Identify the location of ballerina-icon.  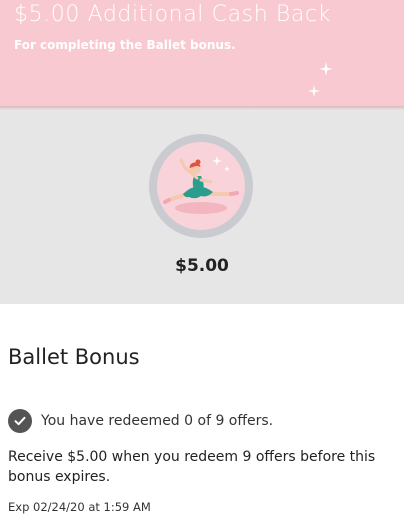
(201, 186).